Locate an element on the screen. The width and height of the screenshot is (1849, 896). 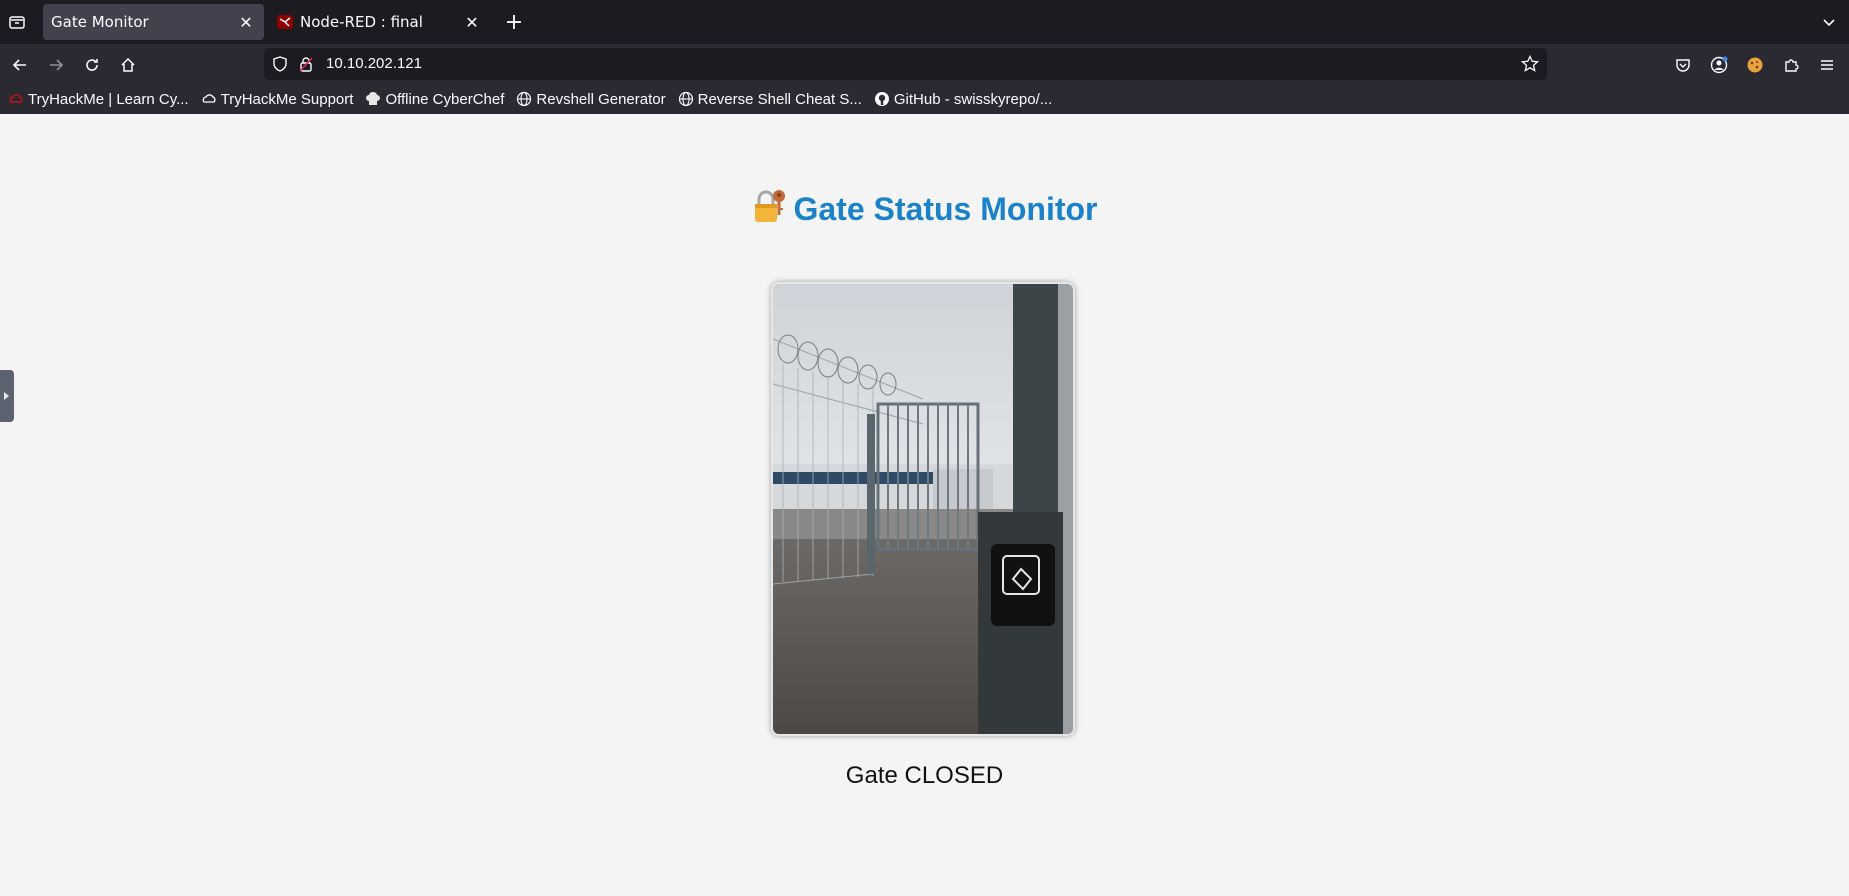
reload-icon is located at coordinates (92, 65).